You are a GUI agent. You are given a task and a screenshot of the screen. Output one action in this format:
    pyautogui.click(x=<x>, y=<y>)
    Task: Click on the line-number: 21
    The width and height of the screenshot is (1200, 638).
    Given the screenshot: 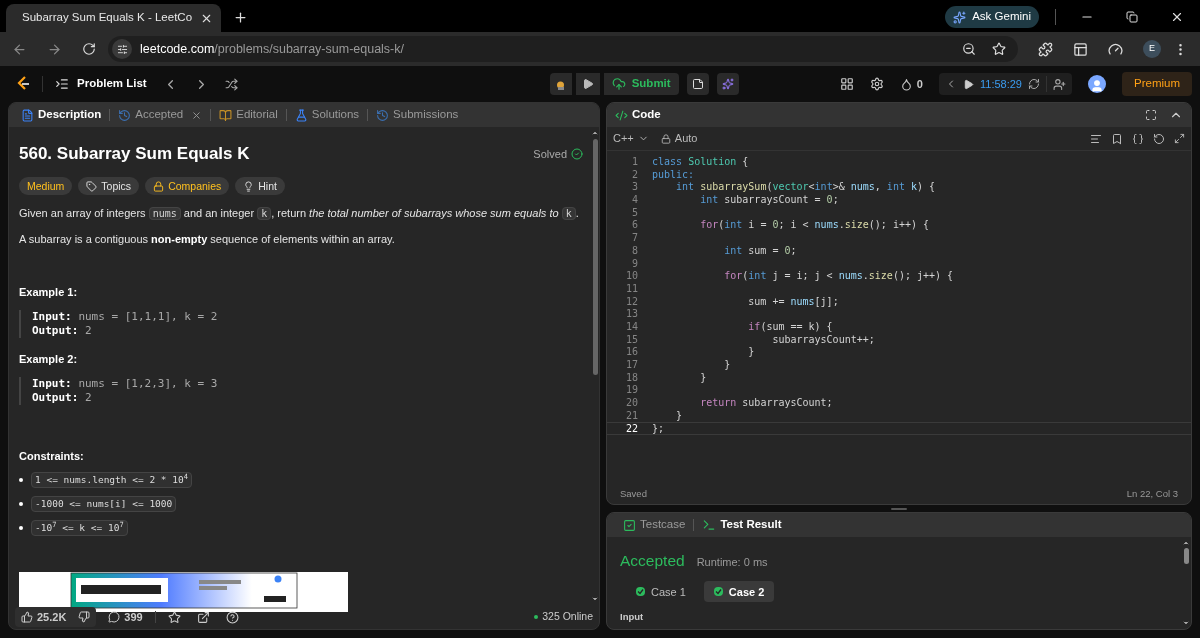 What is the action you would take?
    pyautogui.click(x=631, y=416)
    